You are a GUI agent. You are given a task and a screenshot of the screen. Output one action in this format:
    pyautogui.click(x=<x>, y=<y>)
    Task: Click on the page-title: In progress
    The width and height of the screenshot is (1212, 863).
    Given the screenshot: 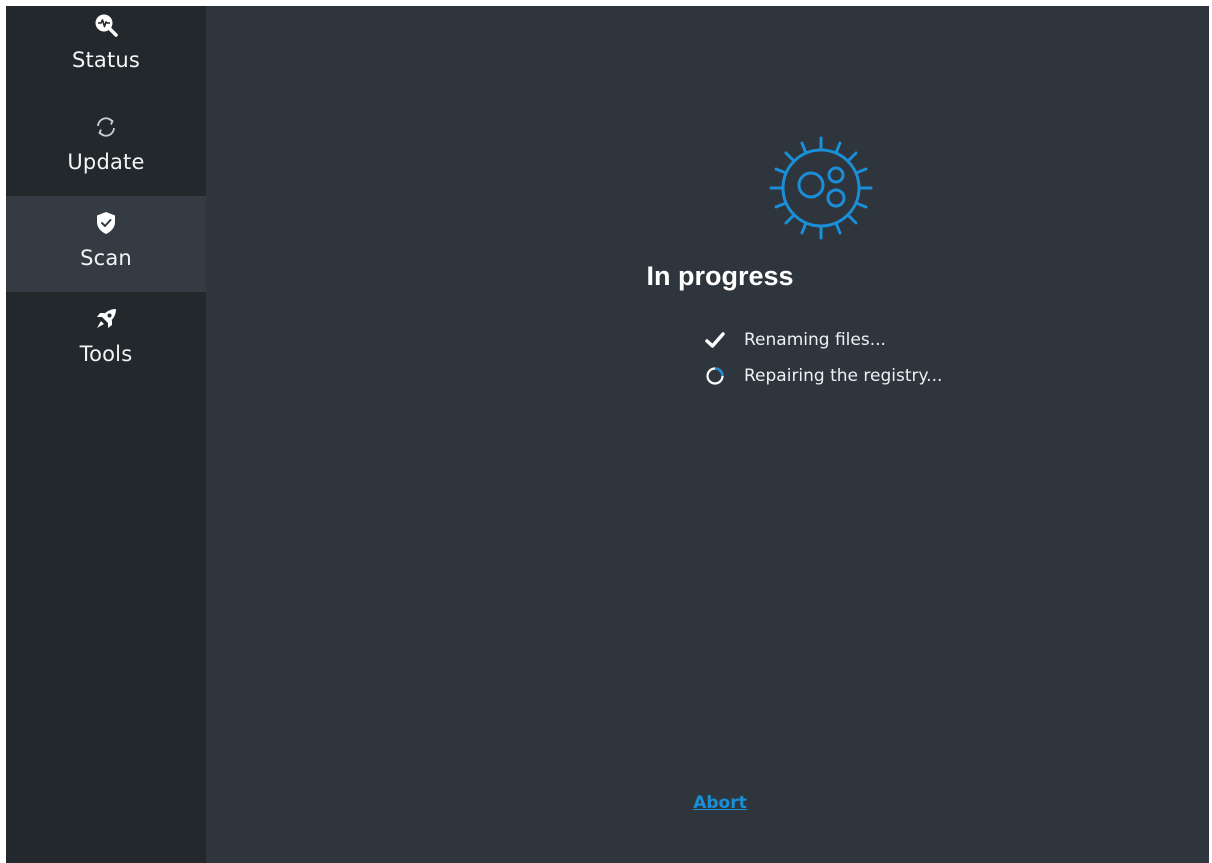 What is the action you would take?
    pyautogui.click(x=720, y=276)
    